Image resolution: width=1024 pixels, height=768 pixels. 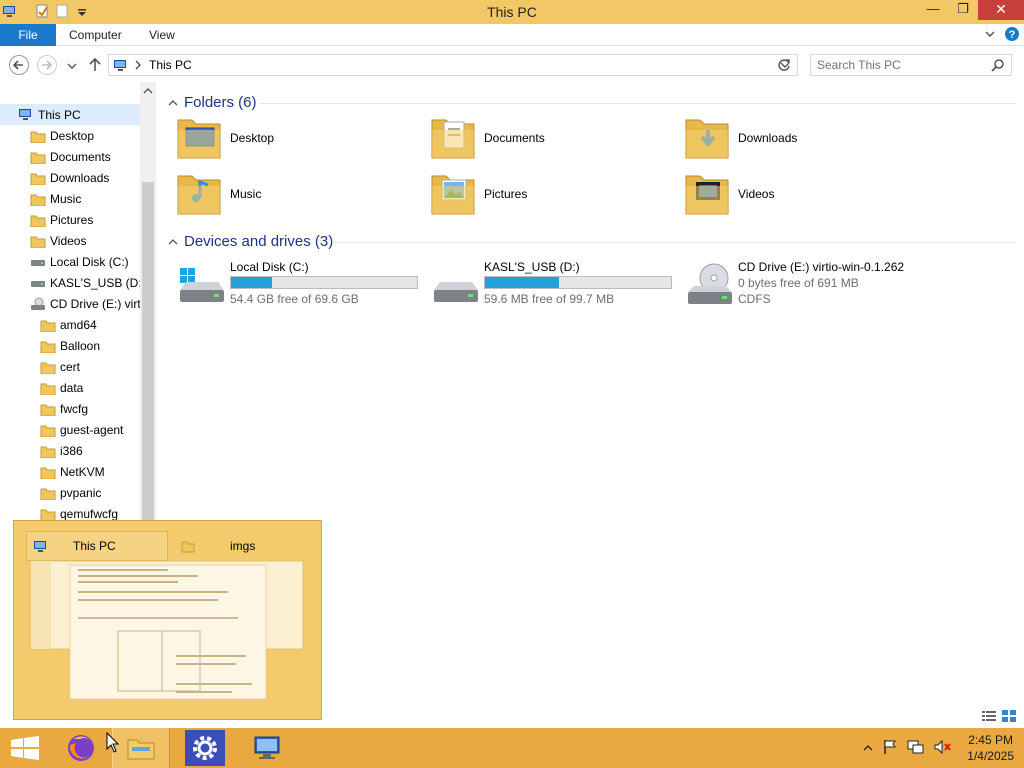 What do you see at coordinates (296, 194) in the screenshot?
I see `folder-tile-music: Music` at bounding box center [296, 194].